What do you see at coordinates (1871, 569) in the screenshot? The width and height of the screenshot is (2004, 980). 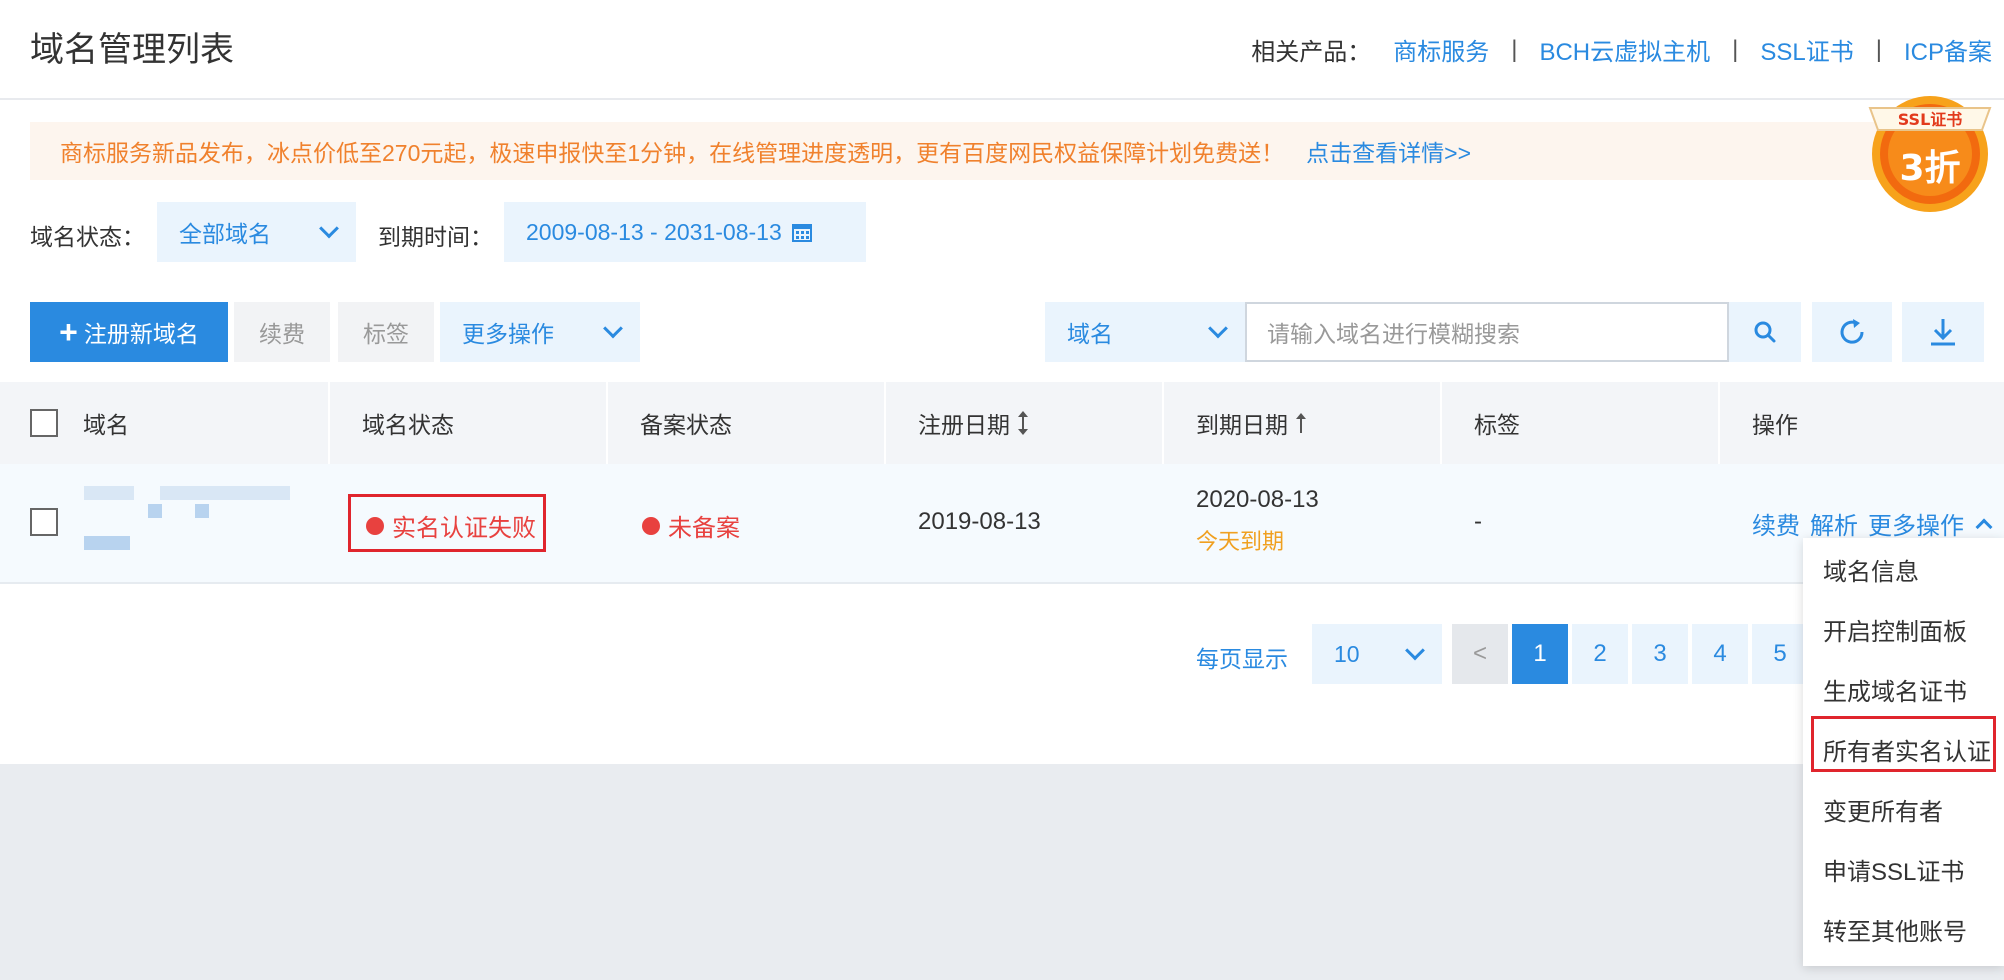 I see `menu-item-domain-info: 域名信息` at bounding box center [1871, 569].